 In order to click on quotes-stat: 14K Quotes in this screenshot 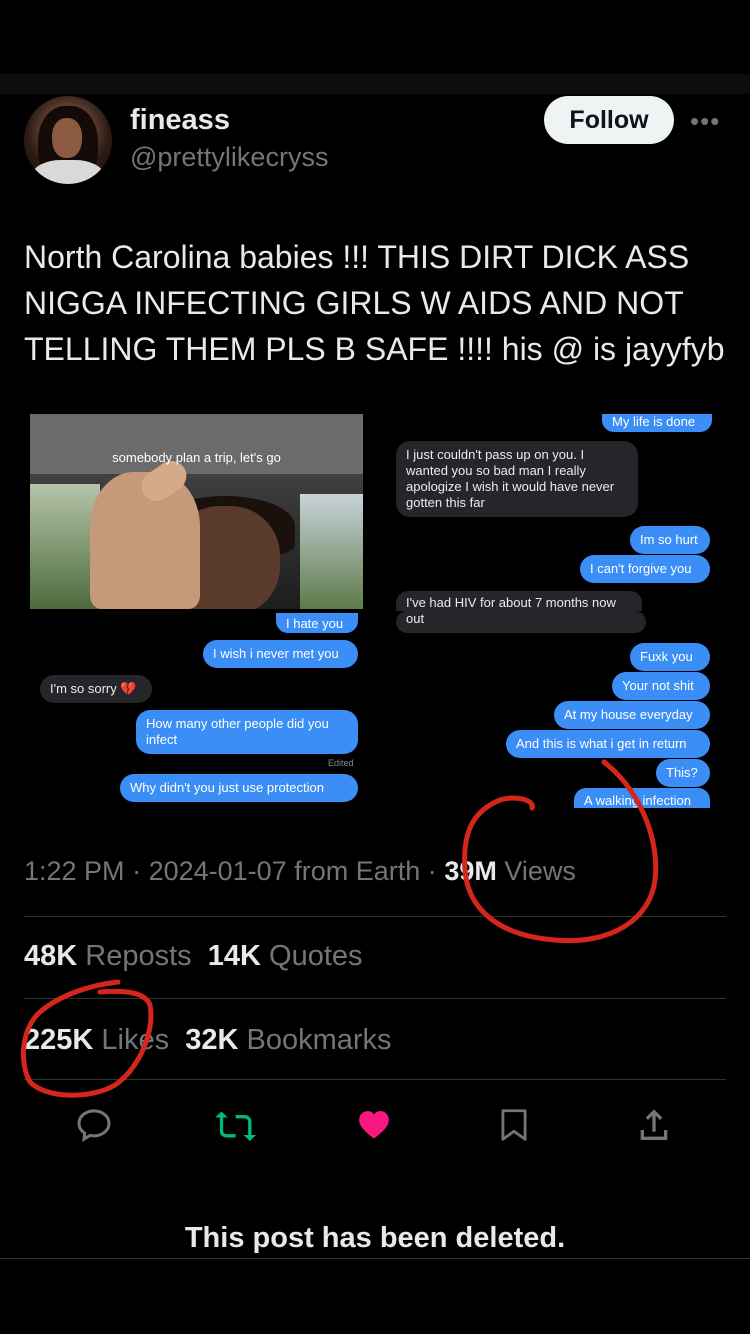, I will do `click(285, 956)`.